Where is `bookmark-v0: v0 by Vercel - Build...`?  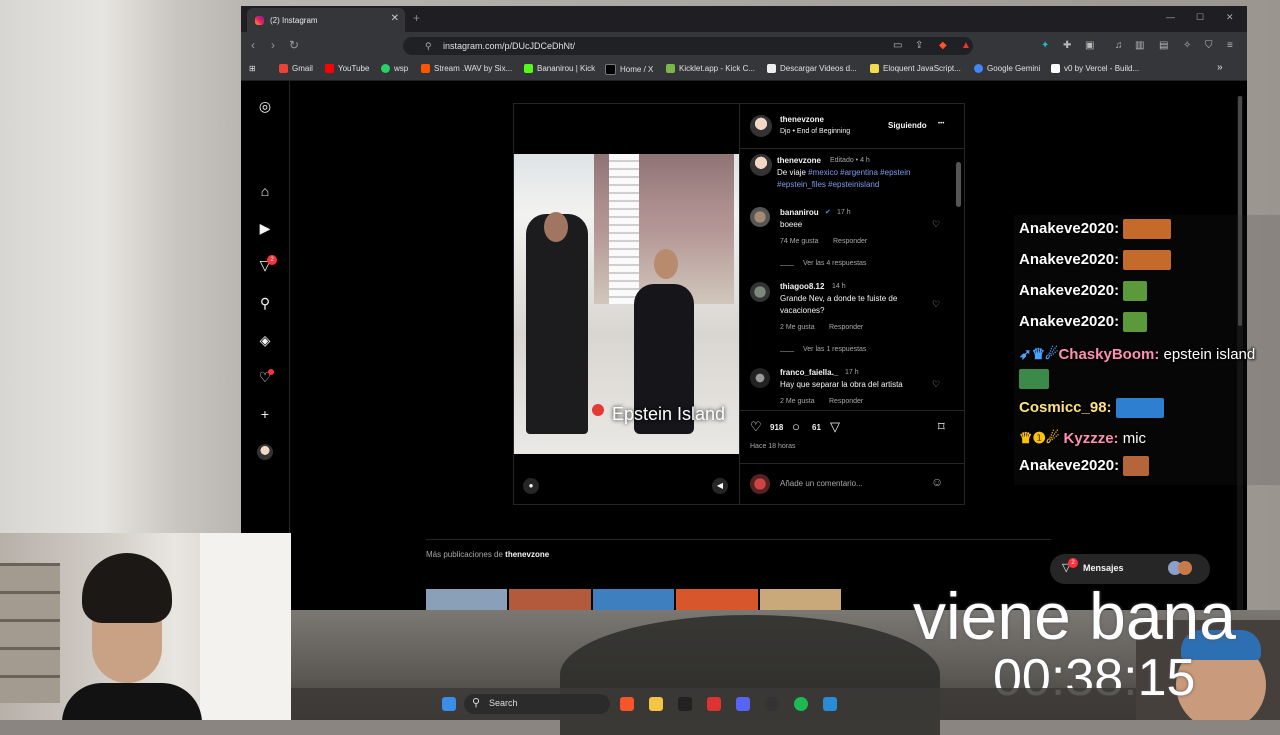 bookmark-v0: v0 by Vercel - Build... is located at coordinates (1095, 68).